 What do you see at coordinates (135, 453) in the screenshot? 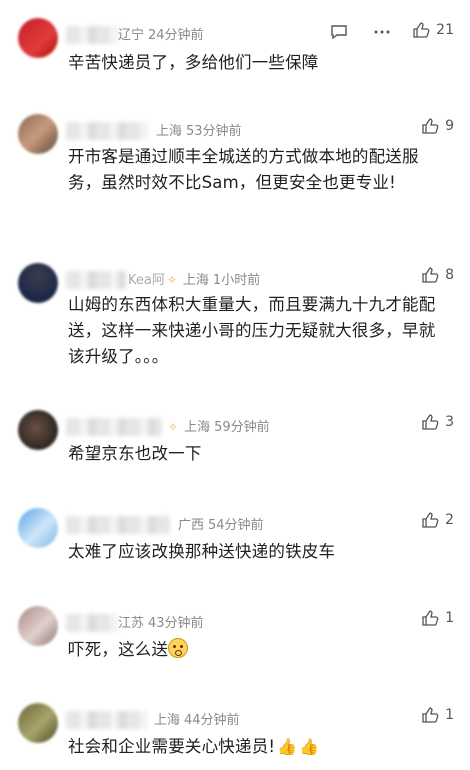
I see `comment-text: 希望京东也改一下` at bounding box center [135, 453].